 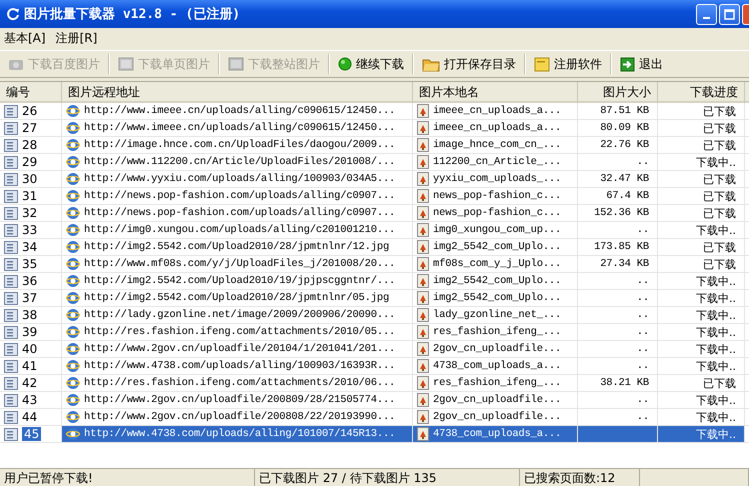 I want to click on table-row: 33 http://img0.xungou.com/uploads/alling/c201001210... img0_xungou_com_up... .. 下载中.., so click(x=374, y=230).